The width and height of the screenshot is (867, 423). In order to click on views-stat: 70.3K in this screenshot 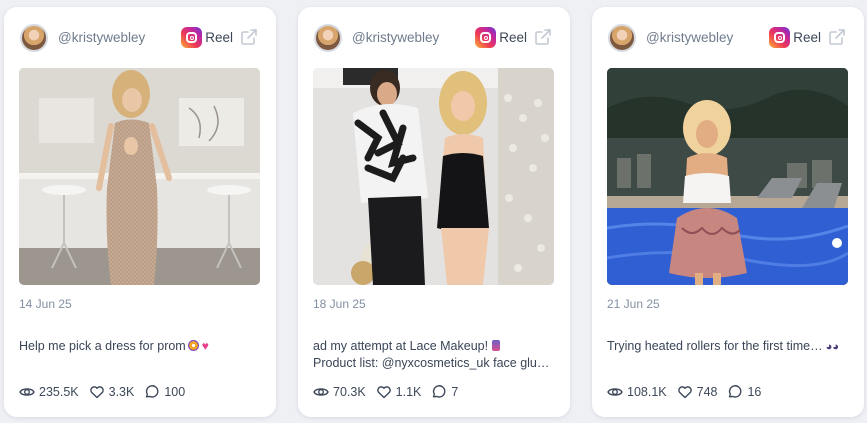, I will do `click(339, 392)`.